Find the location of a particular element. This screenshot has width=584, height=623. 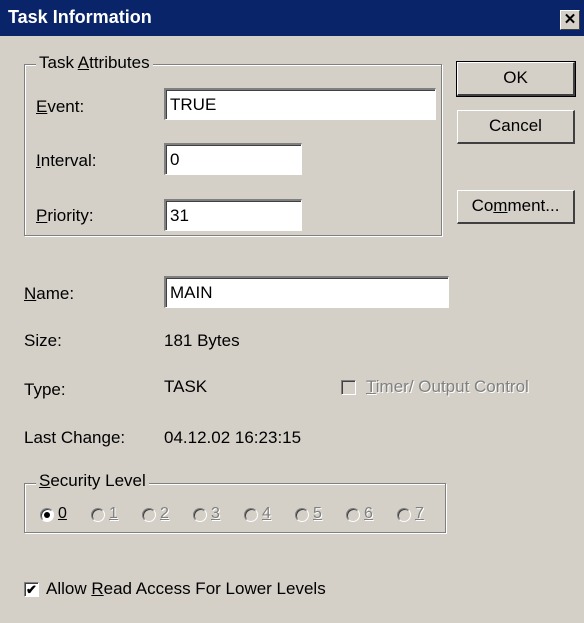

checkmark-icon: ✔ is located at coordinates (31, 589).